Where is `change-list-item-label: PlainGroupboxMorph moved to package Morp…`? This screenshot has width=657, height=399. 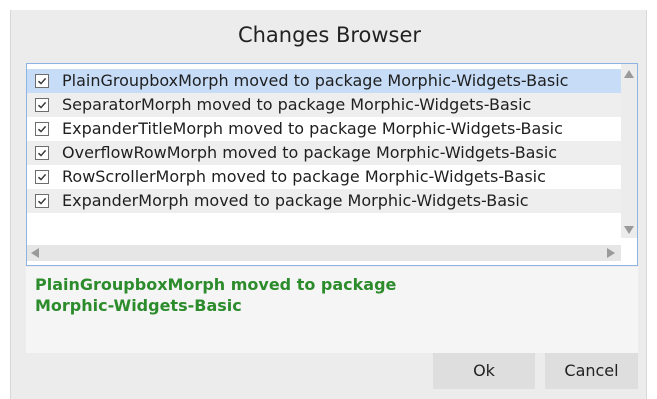
change-list-item-label: PlainGroupboxMorph moved to package Morp… is located at coordinates (315, 80).